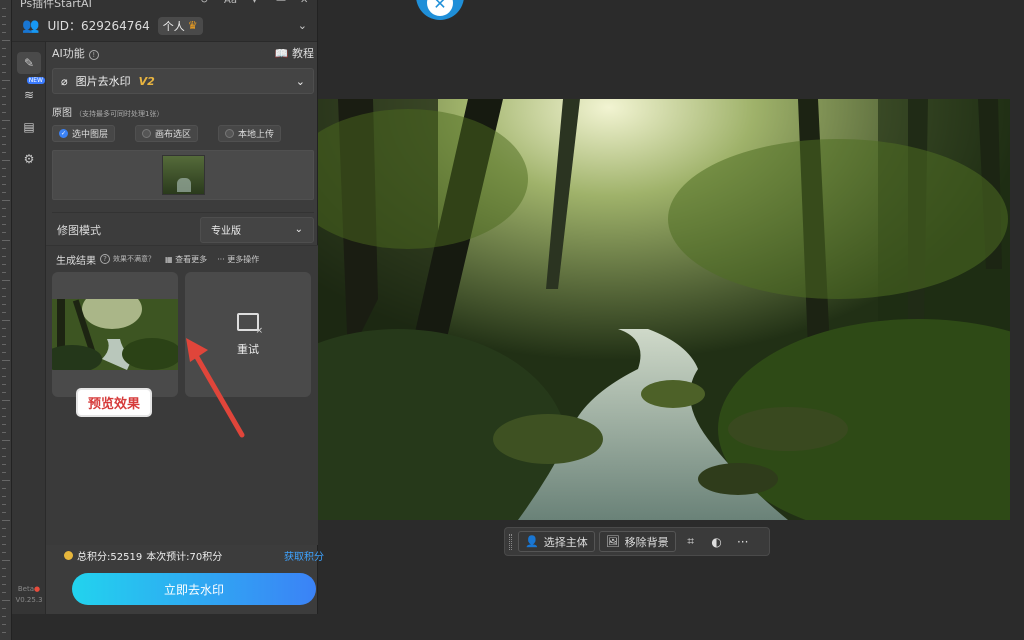 The height and width of the screenshot is (640, 1024). I want to click on get-points-link: 获取积分, so click(304, 555).